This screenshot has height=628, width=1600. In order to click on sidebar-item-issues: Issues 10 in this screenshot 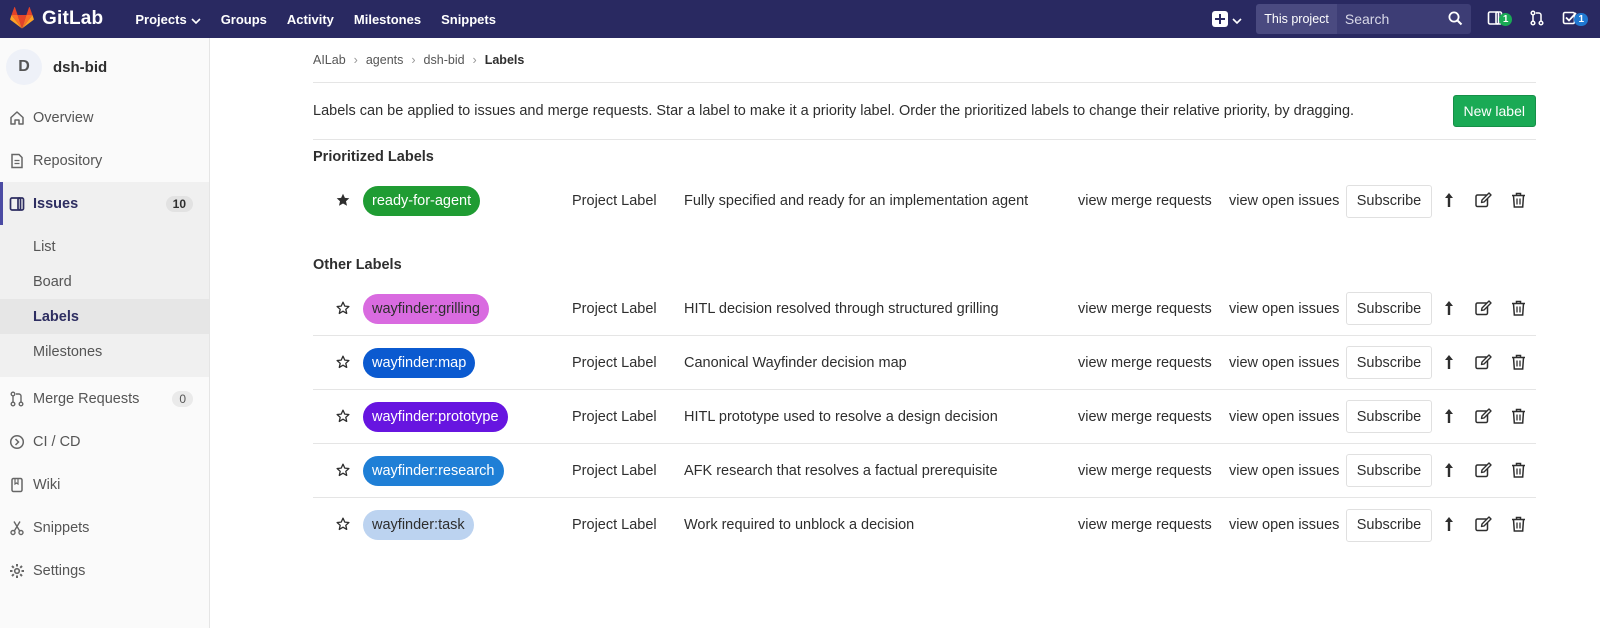, I will do `click(104, 203)`.